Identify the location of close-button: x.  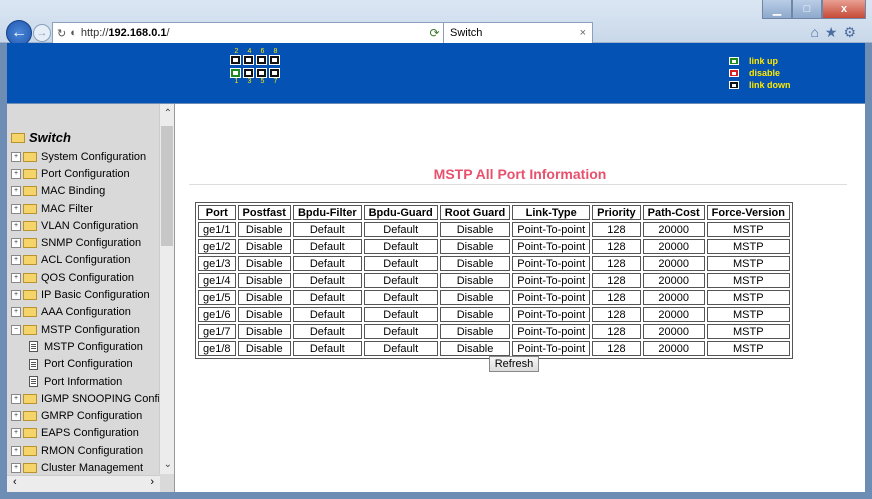
(844, 9).